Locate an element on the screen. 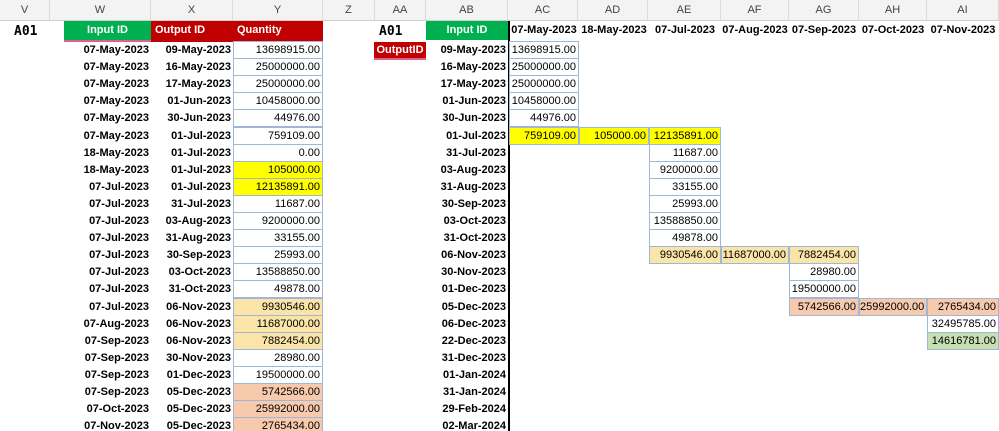 Image resolution: width=999 pixels, height=431 pixels. quantity-cell: 9200000.00 is located at coordinates (278, 221).